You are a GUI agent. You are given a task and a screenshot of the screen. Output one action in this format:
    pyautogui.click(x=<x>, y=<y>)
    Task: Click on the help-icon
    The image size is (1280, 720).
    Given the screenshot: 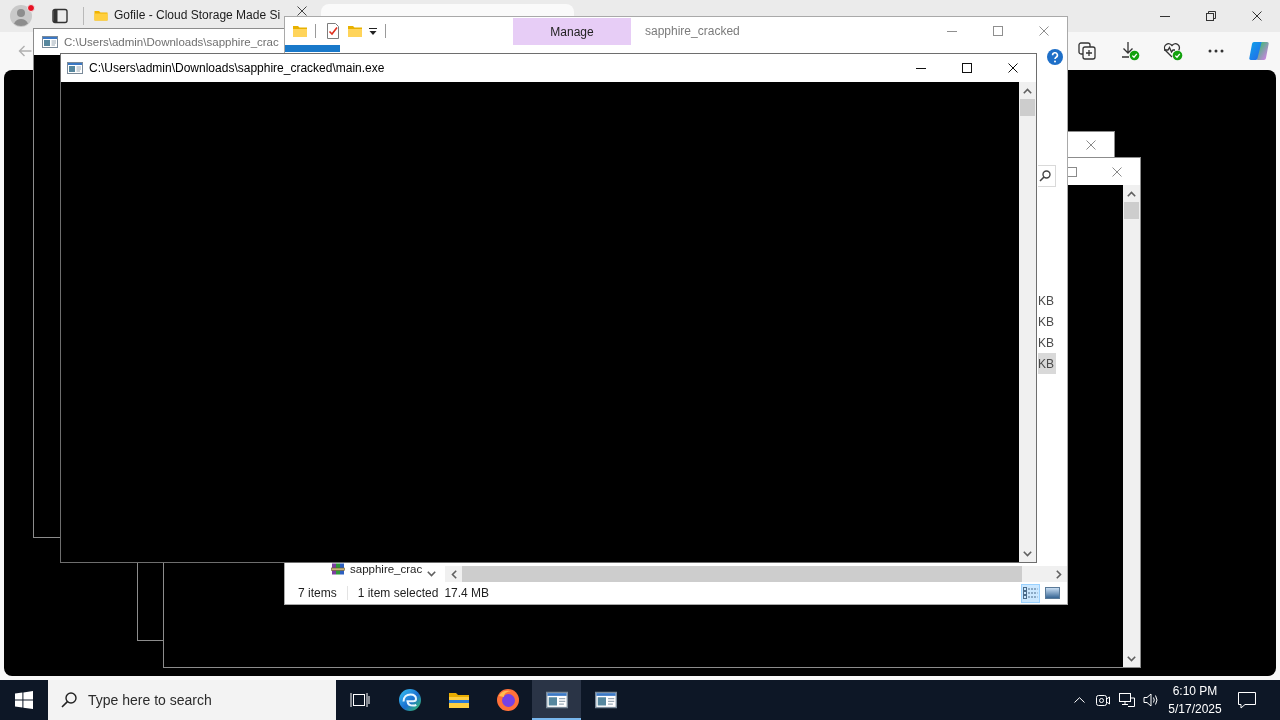 What is the action you would take?
    pyautogui.click(x=1055, y=57)
    